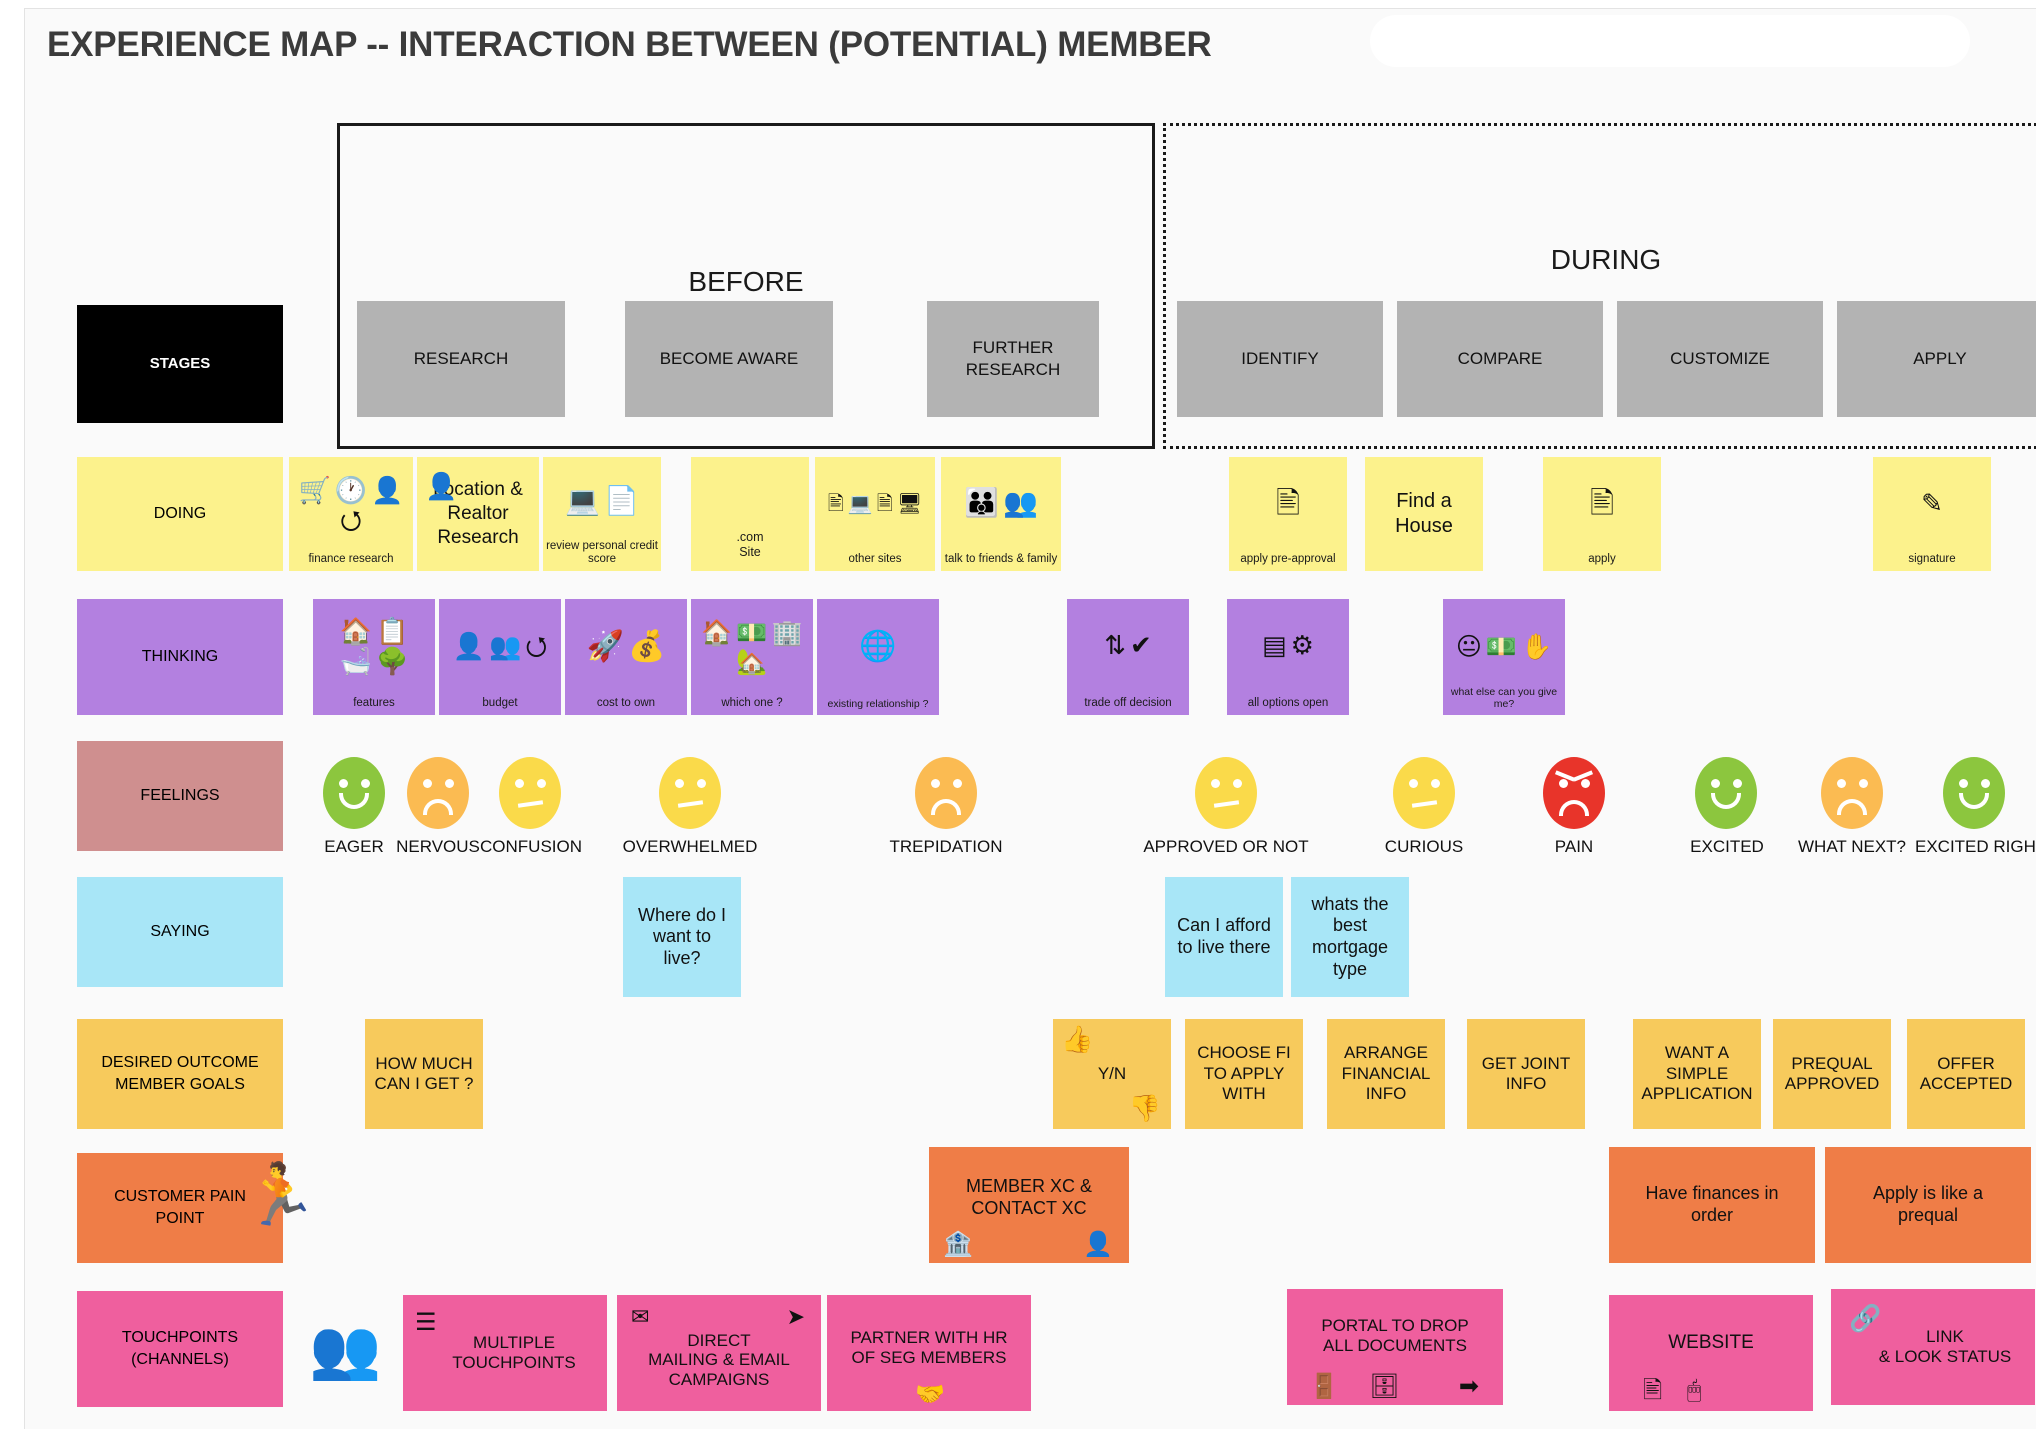 The height and width of the screenshot is (1429, 2036). What do you see at coordinates (180, 932) in the screenshot?
I see `row-label-saying: SAYING` at bounding box center [180, 932].